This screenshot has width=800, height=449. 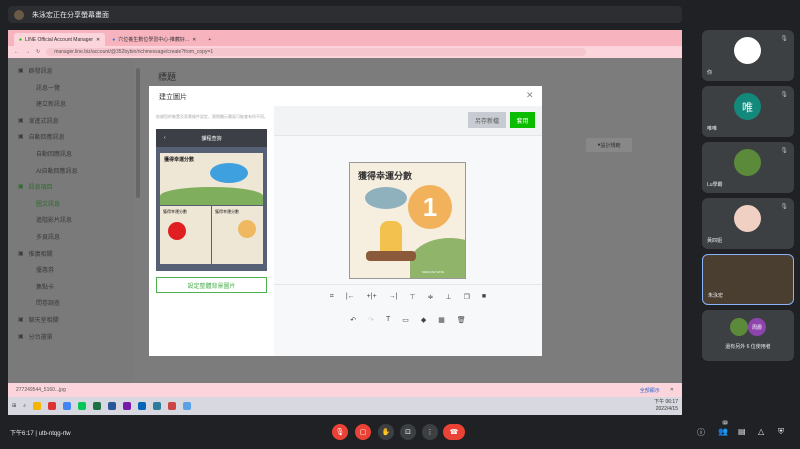 I want to click on sidebar-item: 進階影片訊息, so click(x=54, y=219).